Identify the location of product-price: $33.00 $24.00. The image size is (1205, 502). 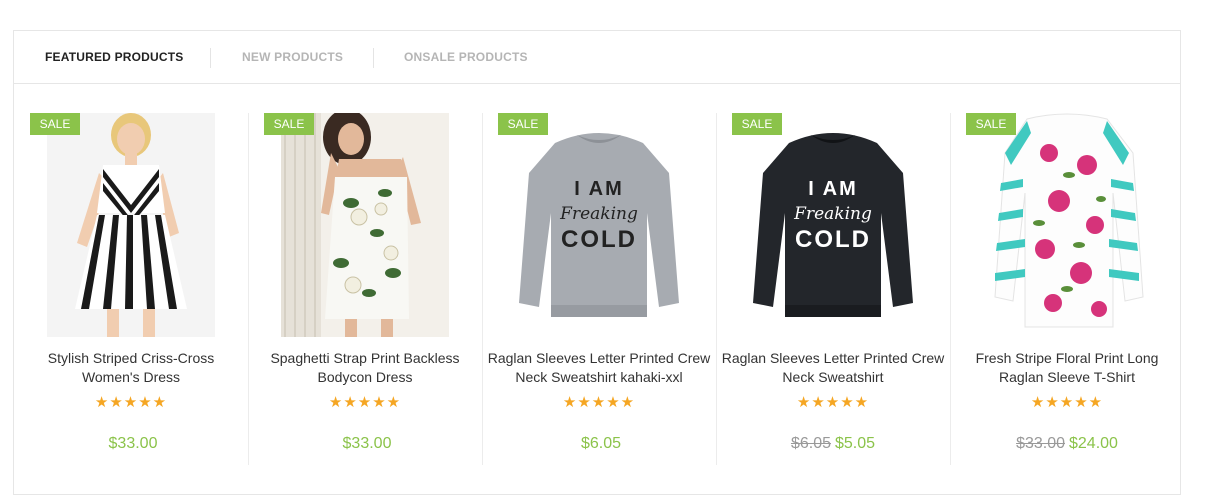
(1067, 444).